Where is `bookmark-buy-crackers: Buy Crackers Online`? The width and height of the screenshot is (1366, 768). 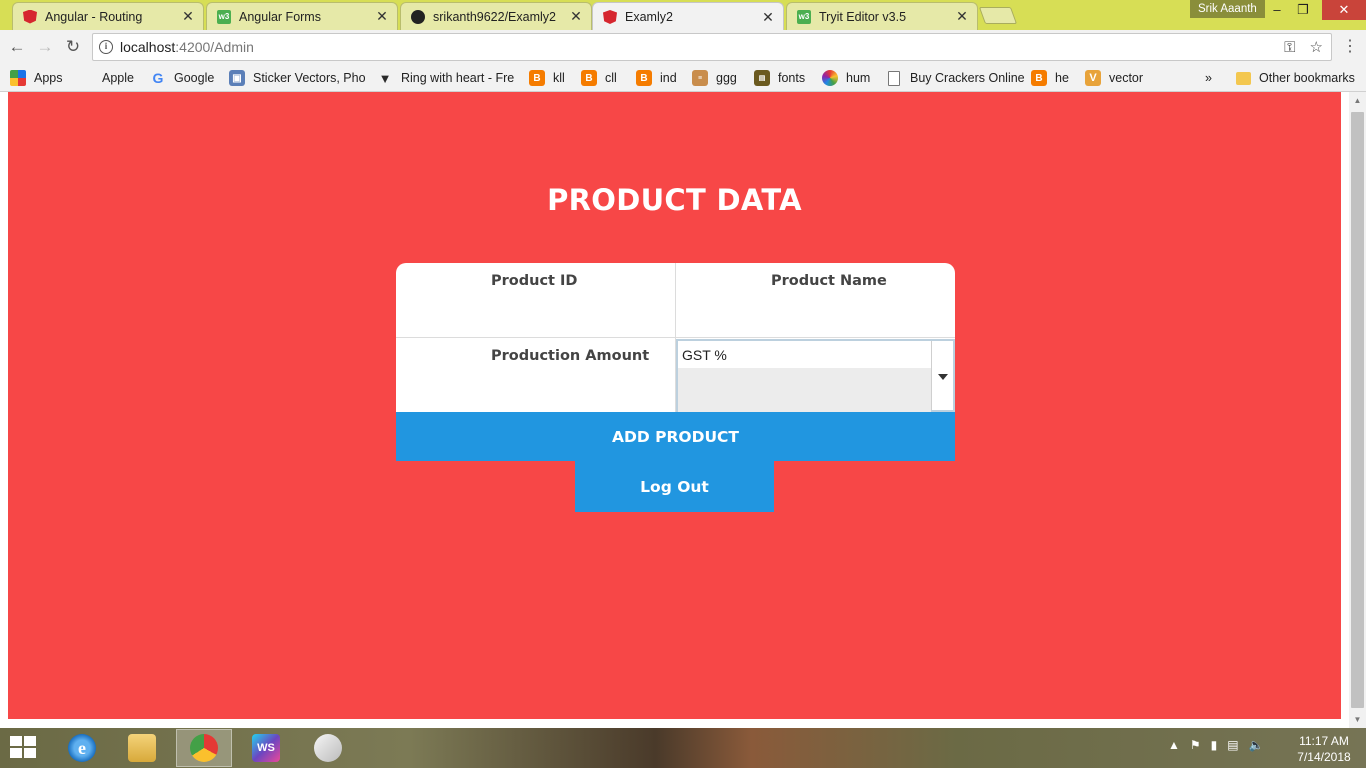
bookmark-buy-crackers: Buy Crackers Online is located at coordinates (955, 78).